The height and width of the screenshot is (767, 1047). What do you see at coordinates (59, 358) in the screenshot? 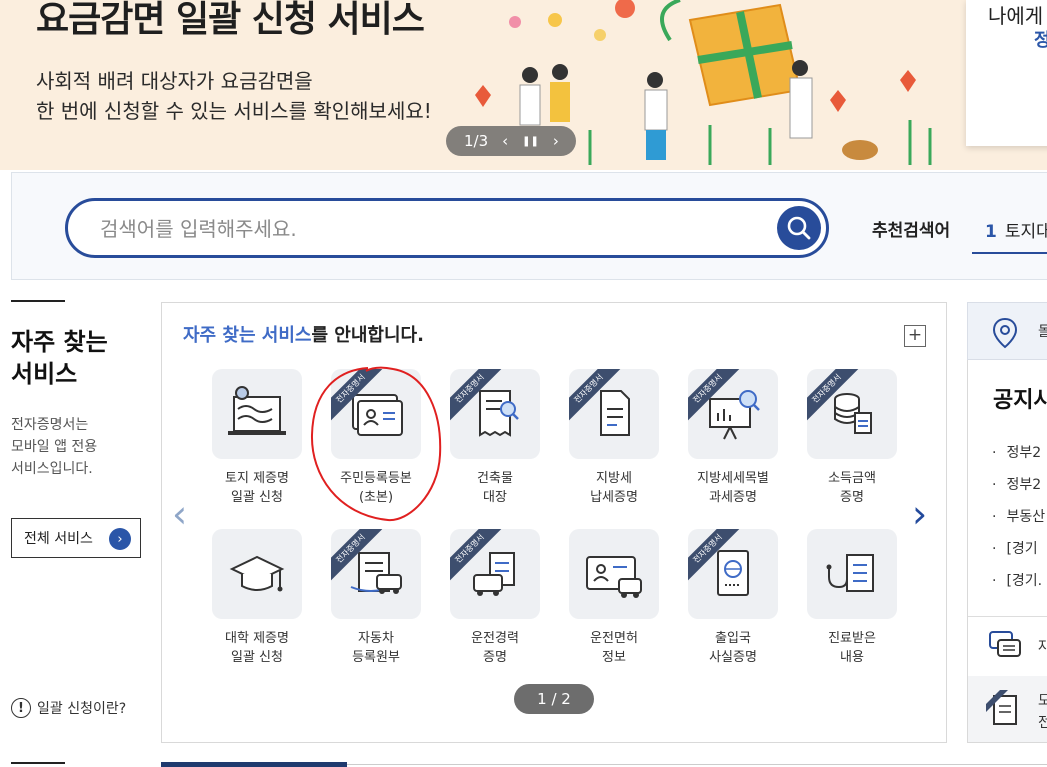
I see `frequent-services-heading: 자주 찾는 서비스` at bounding box center [59, 358].